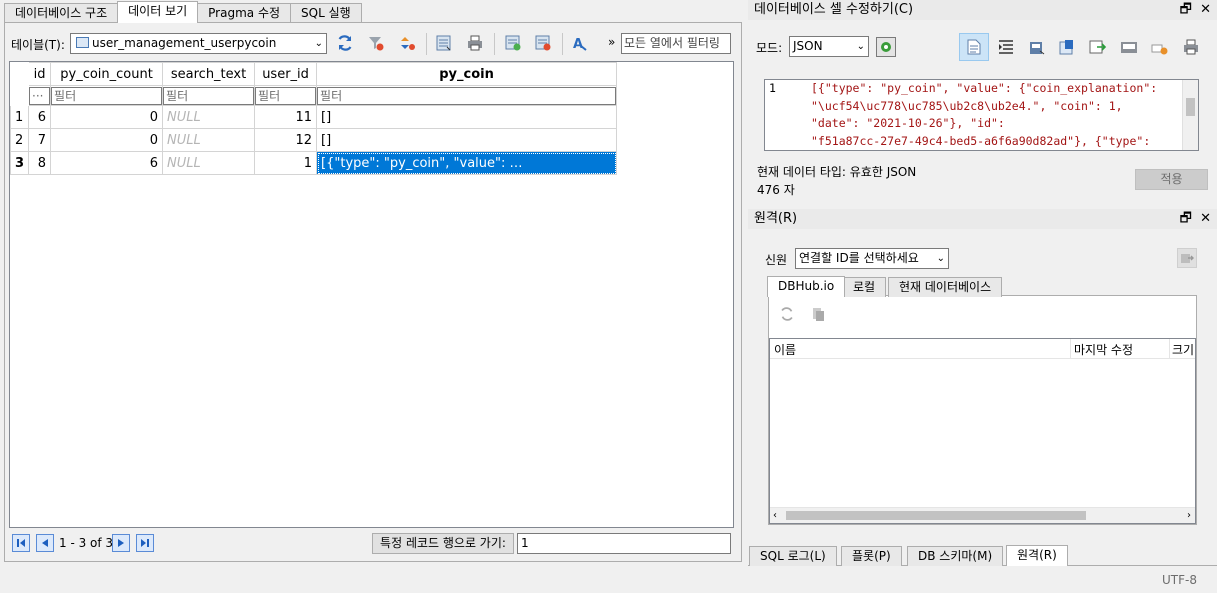  I want to click on filter-py-coin-count: 필터, so click(106, 95).